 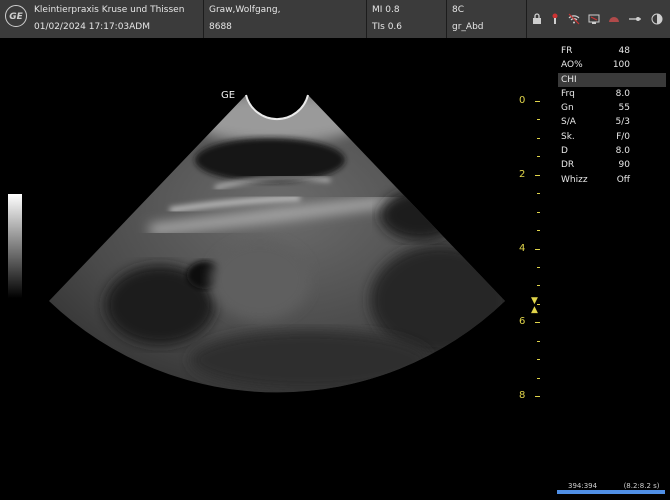 What do you see at coordinates (612, 122) in the screenshot?
I see `param-row: S/A 5/3` at bounding box center [612, 122].